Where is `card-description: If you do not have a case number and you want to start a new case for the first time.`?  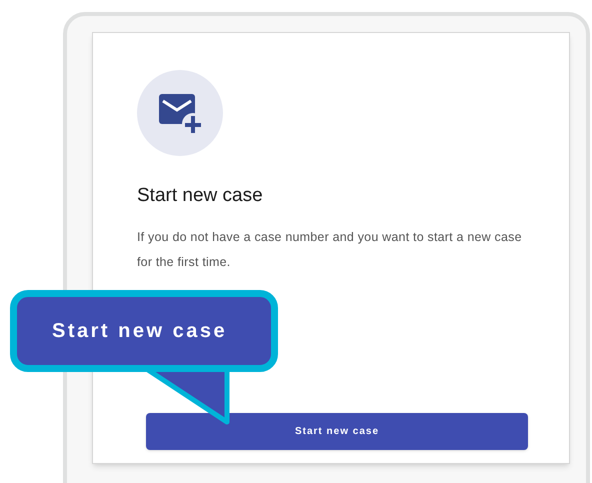 card-description: If you do not have a case number and you want to start a new case for the first time. is located at coordinates (330, 249).